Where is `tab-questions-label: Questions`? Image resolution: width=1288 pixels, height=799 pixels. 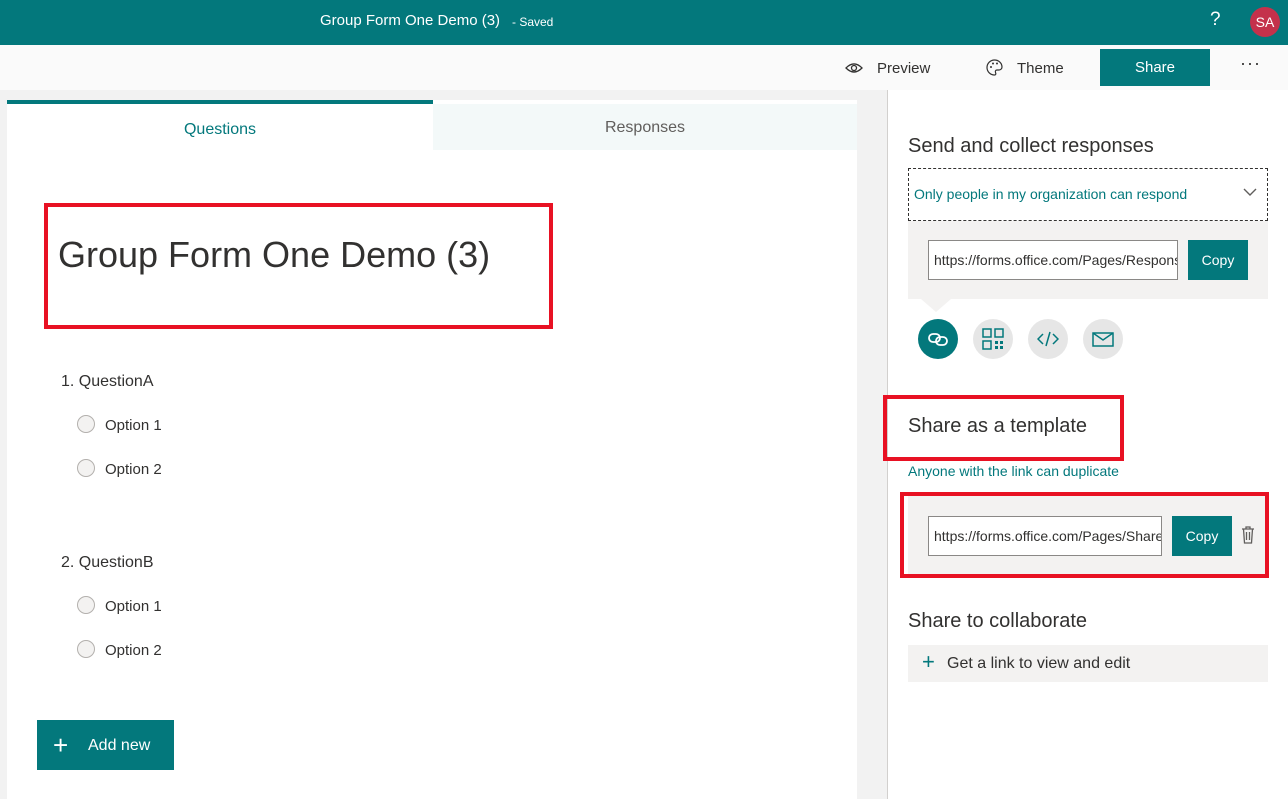
tab-questions-label: Questions is located at coordinates (220, 129).